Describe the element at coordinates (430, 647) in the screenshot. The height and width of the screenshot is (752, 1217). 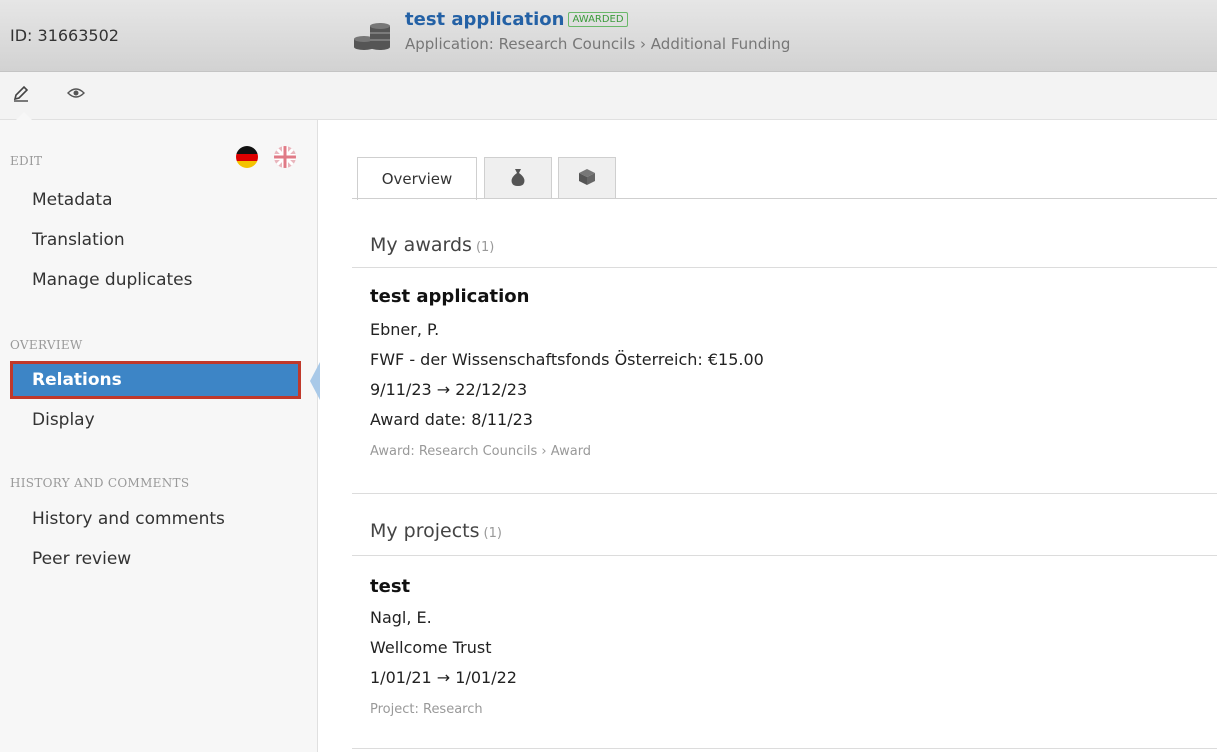
I see `project-funder: Wellcome Trust` at that location.